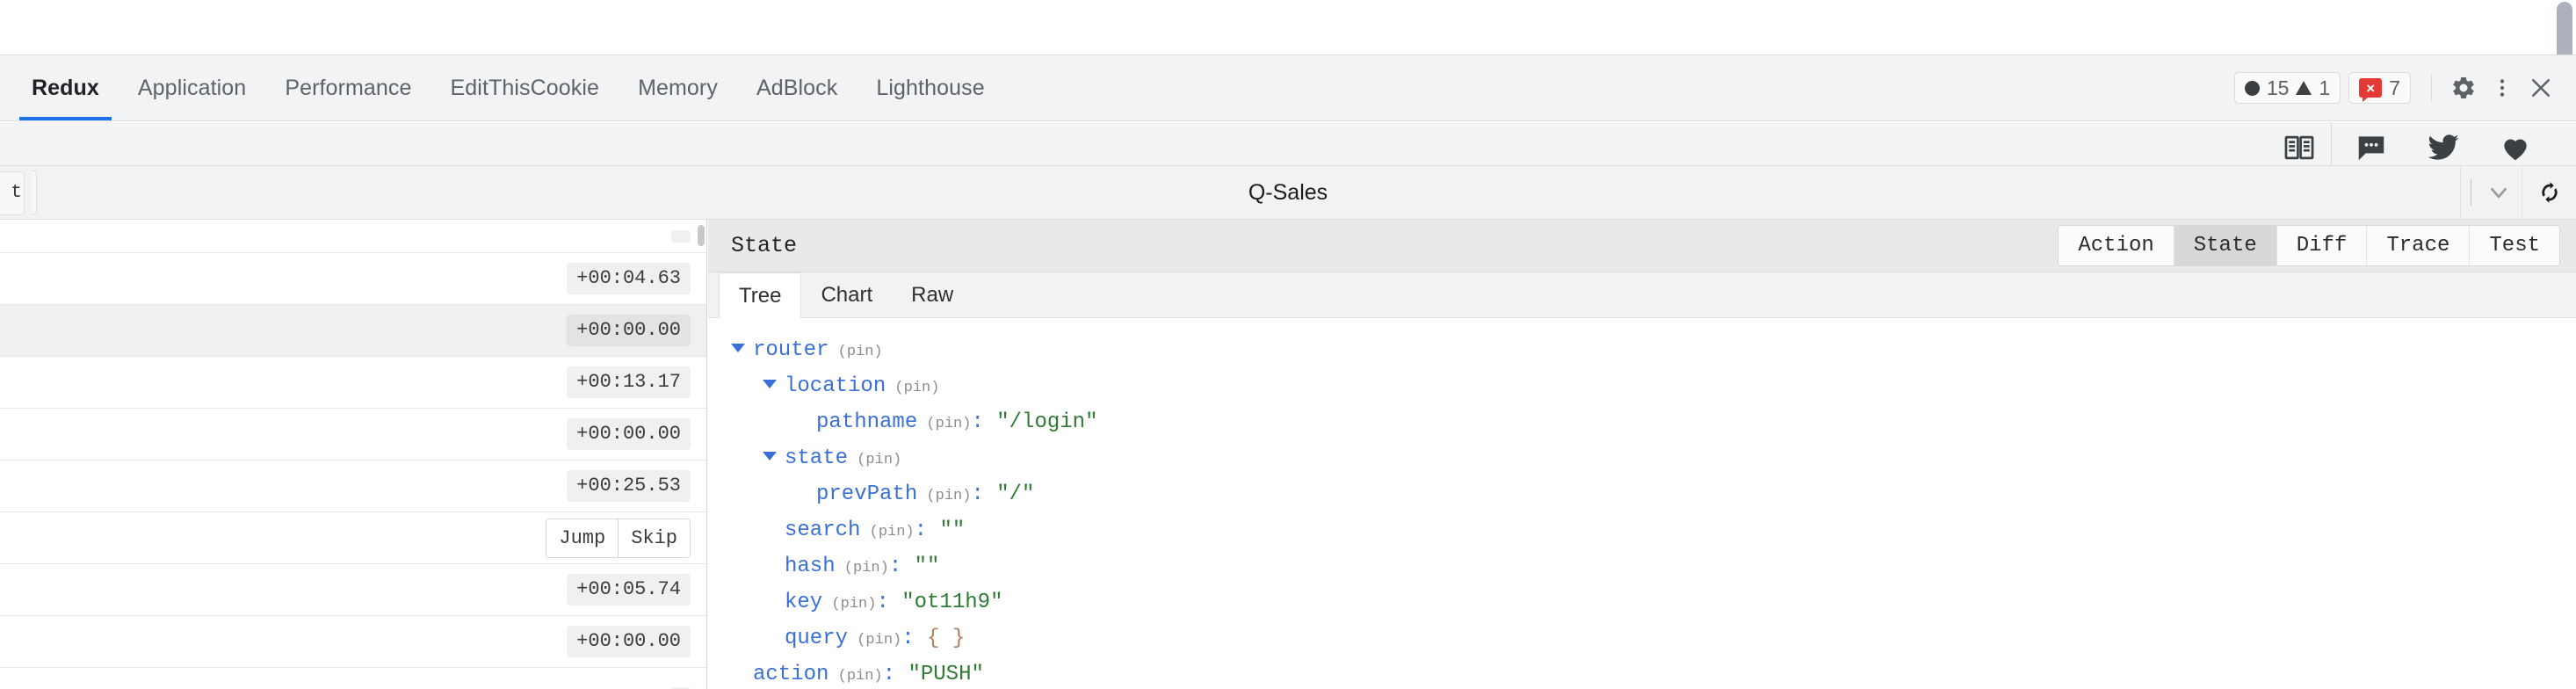  Describe the element at coordinates (1642, 458) in the screenshot. I see `tree-node: state (pin)` at that location.